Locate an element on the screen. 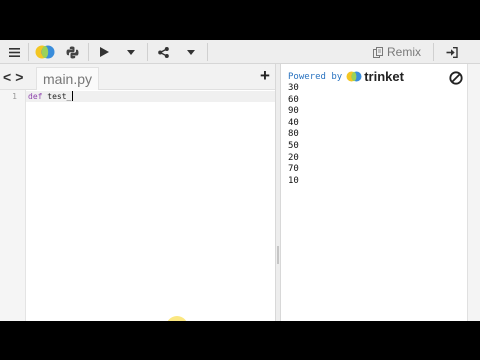  clear-output-button is located at coordinates (456, 78).